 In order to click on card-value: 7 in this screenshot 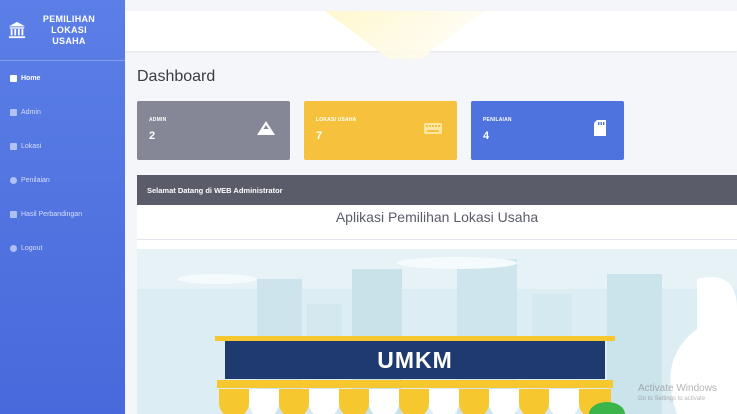, I will do `click(319, 136)`.